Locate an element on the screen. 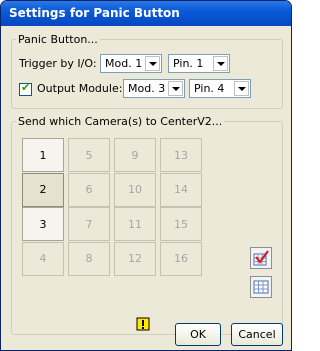  camera-cell-16: 16 is located at coordinates (181, 258).